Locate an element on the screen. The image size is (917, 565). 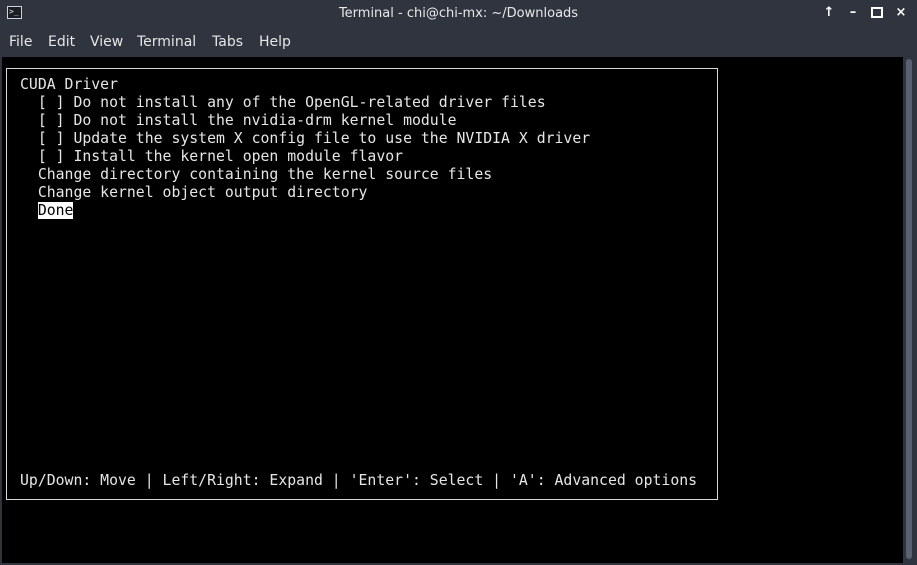
menu-bar: File Edit View Terminal Tabs Help is located at coordinates (458, 42).